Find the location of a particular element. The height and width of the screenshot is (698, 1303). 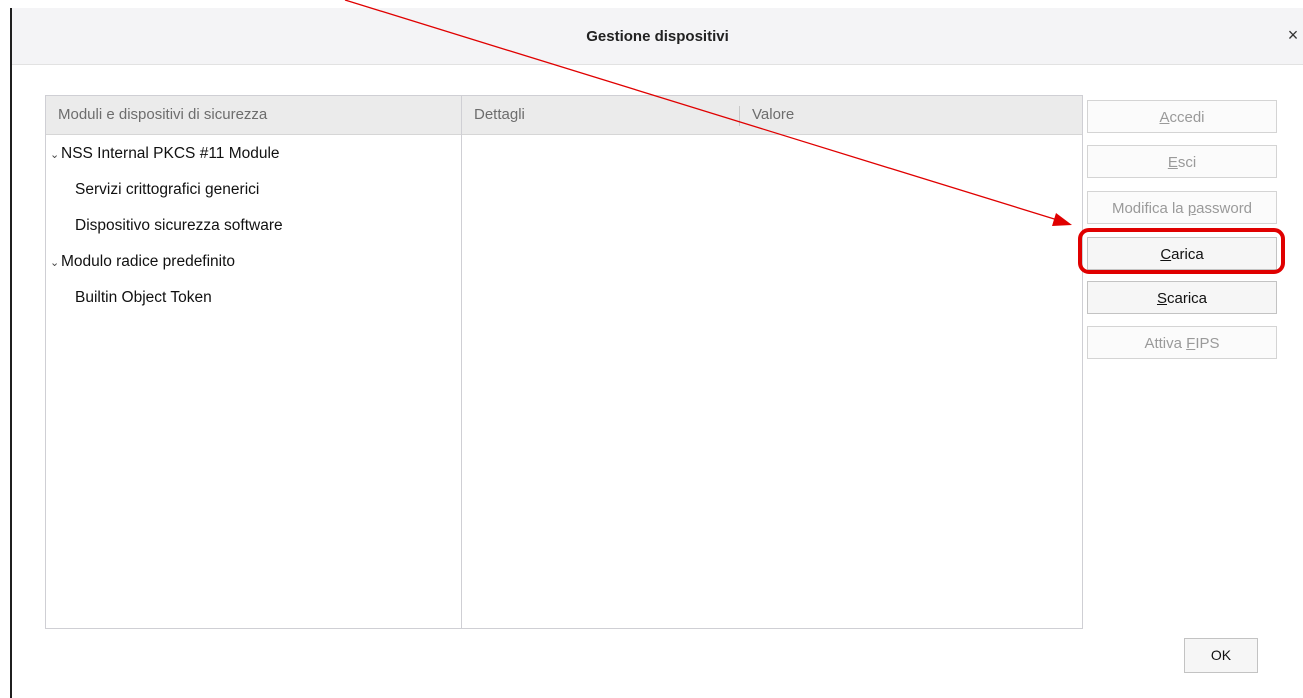

tree-item-software-device: Dispositivo sicurezza software is located at coordinates (179, 226).